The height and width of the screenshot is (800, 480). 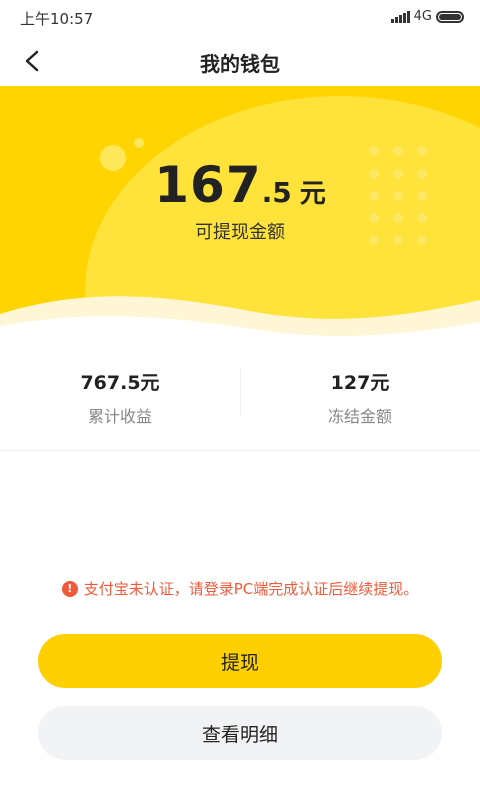 I want to click on battery-icon, so click(x=450, y=16).